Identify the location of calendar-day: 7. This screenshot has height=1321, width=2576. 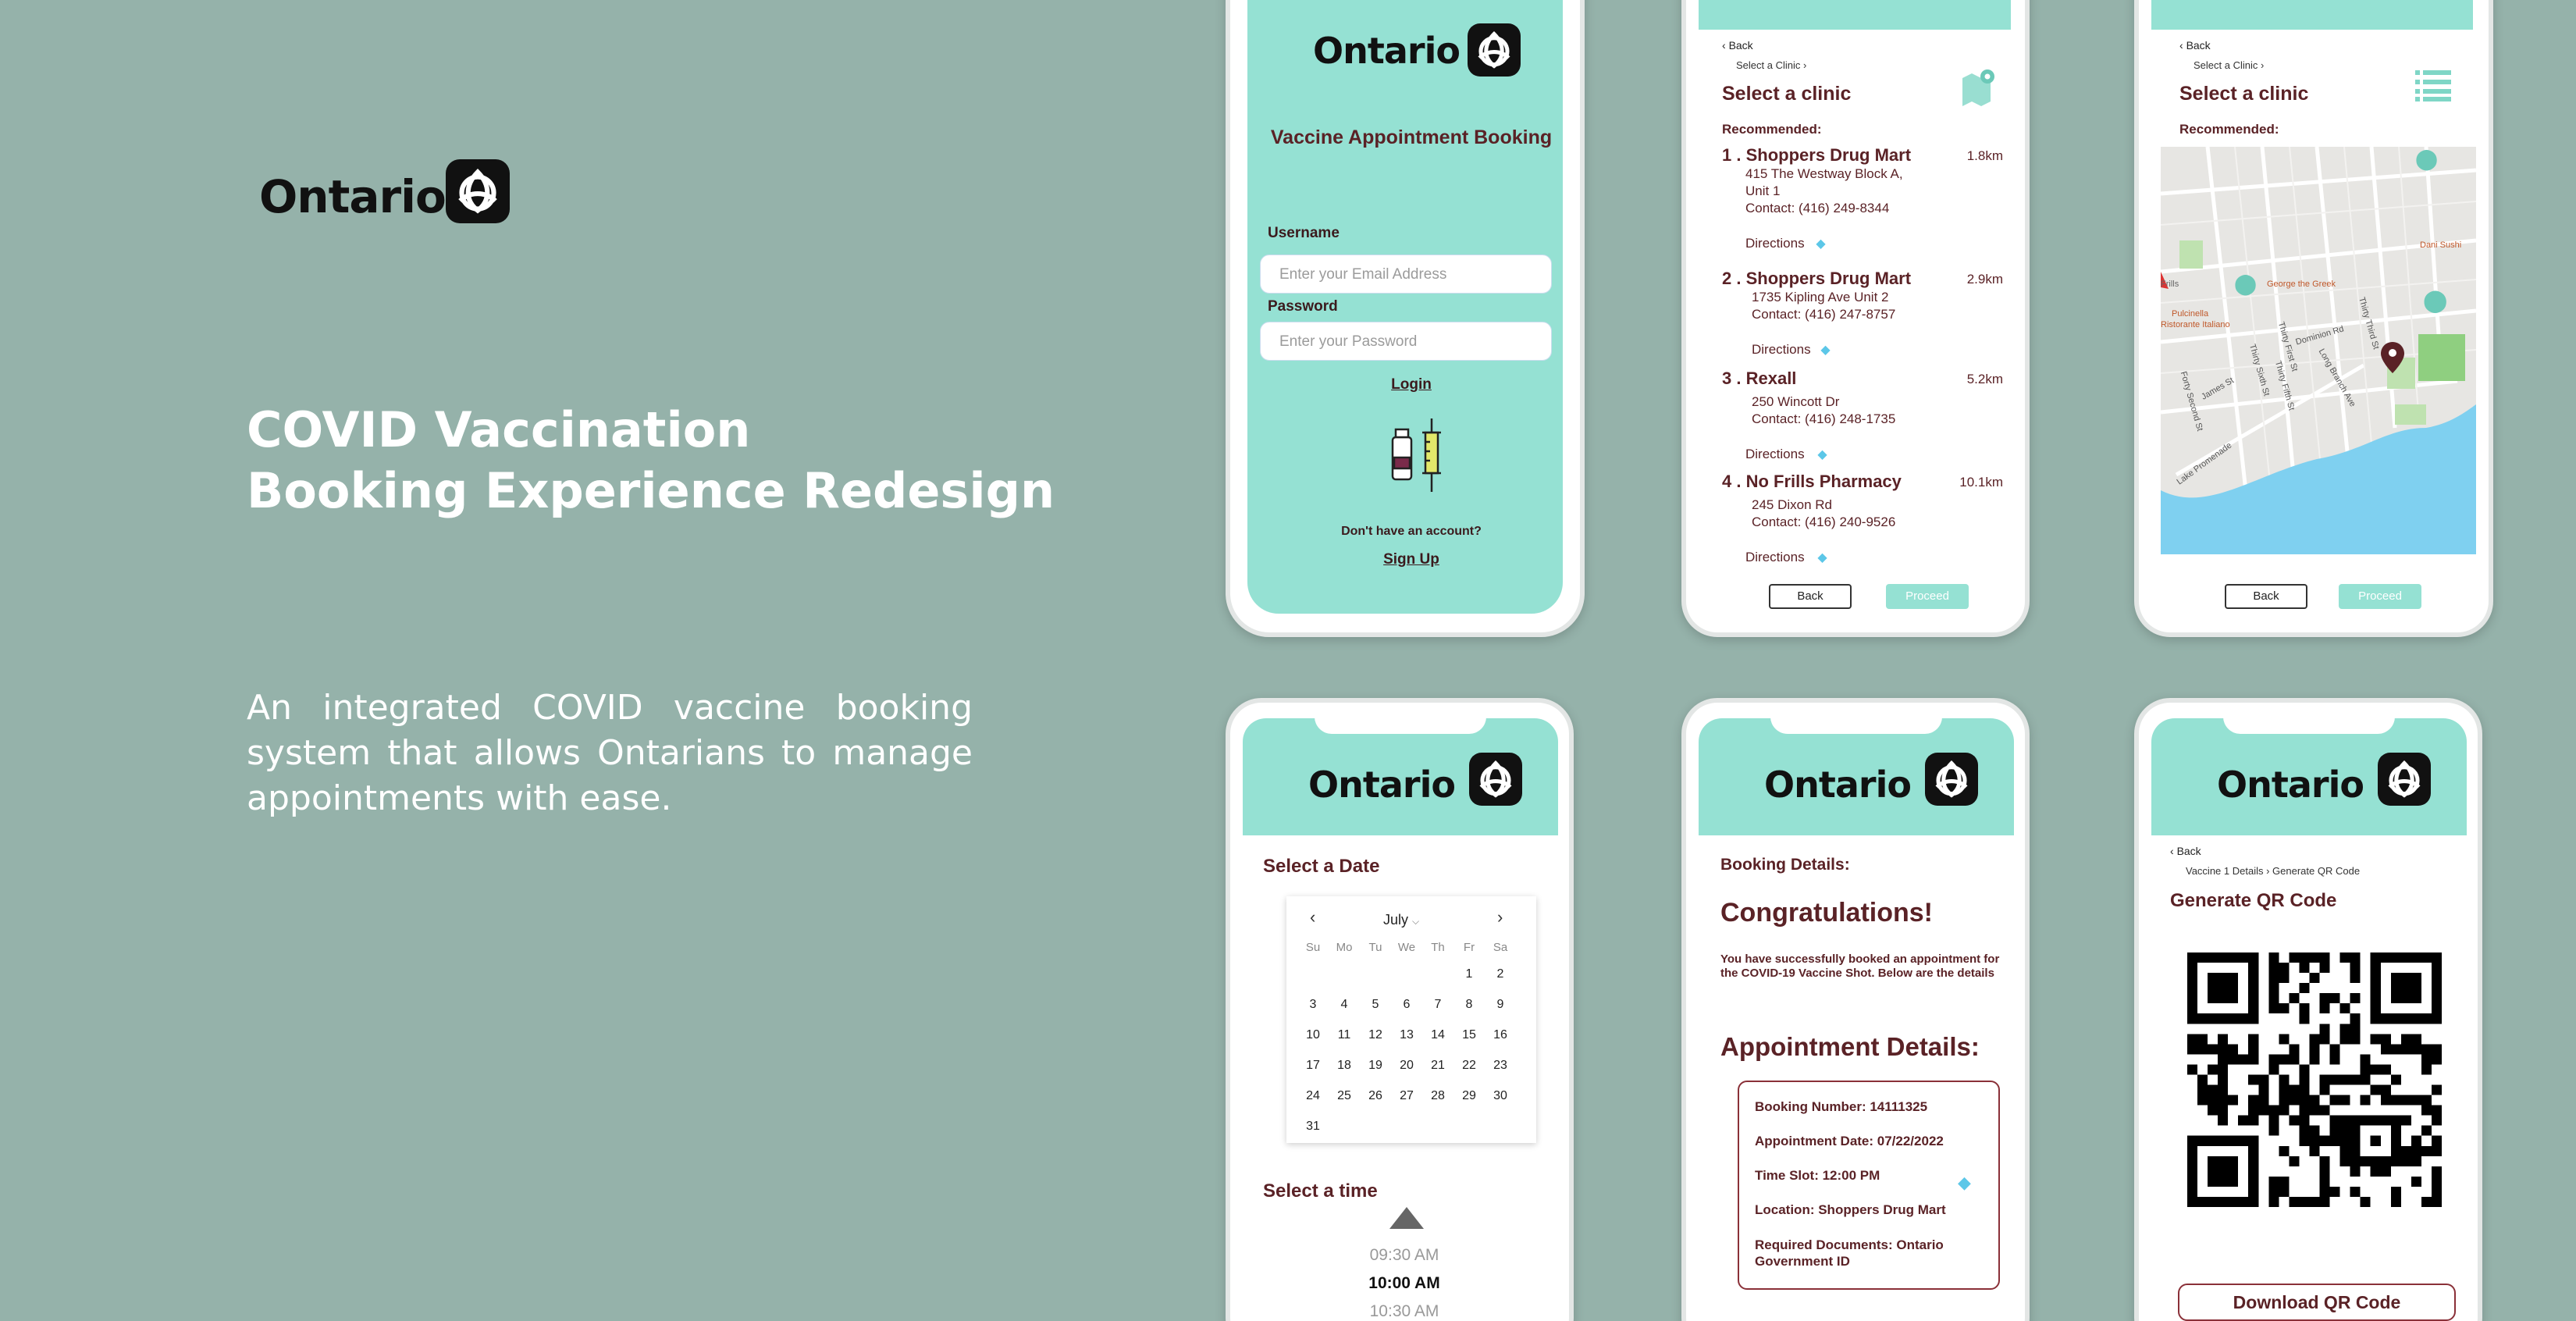
(1437, 1005).